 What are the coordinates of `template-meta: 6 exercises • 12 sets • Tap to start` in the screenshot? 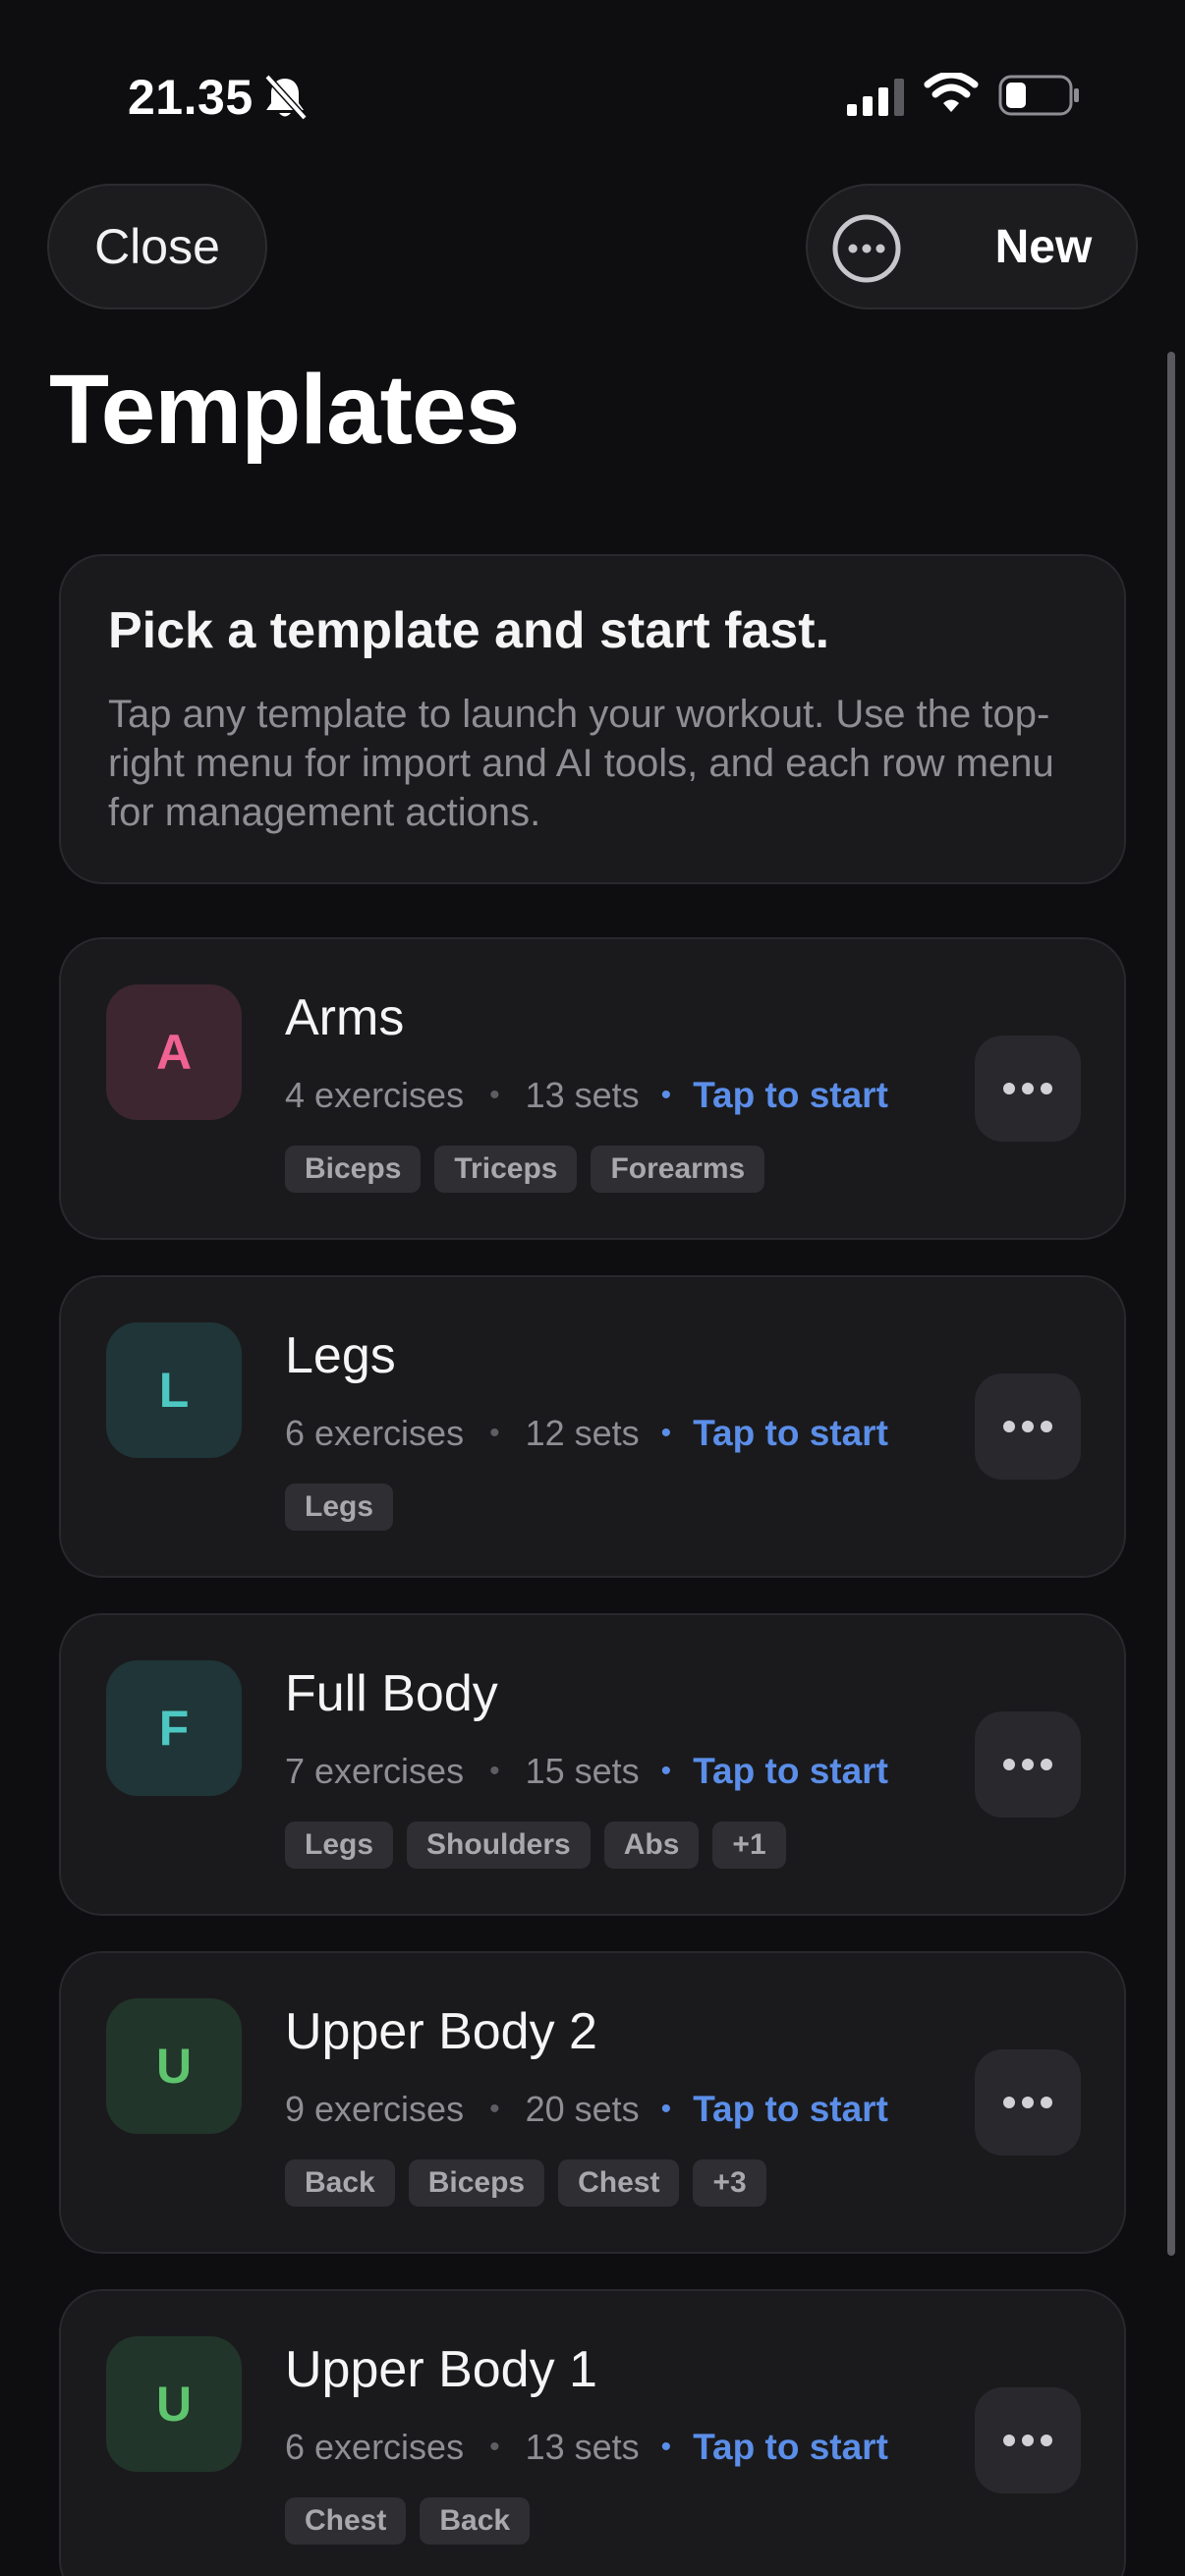 It's located at (587, 1433).